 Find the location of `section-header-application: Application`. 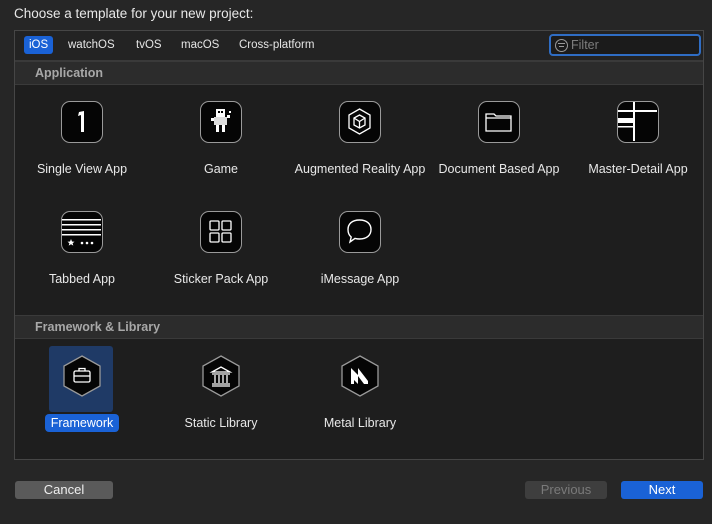

section-header-application: Application is located at coordinates (359, 73).